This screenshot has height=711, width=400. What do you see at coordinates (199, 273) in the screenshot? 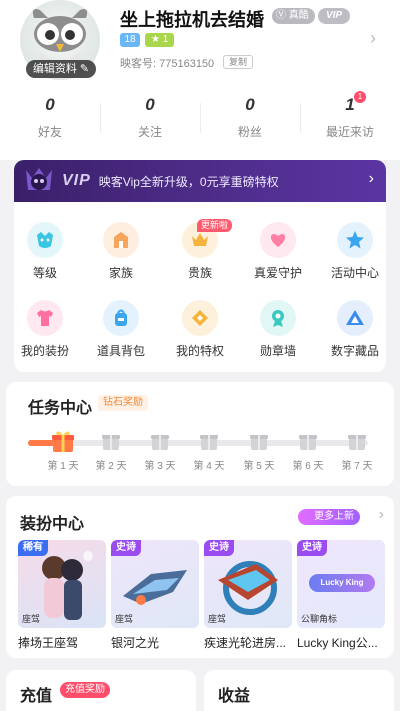
I see `grid-label: 贵族` at bounding box center [199, 273].